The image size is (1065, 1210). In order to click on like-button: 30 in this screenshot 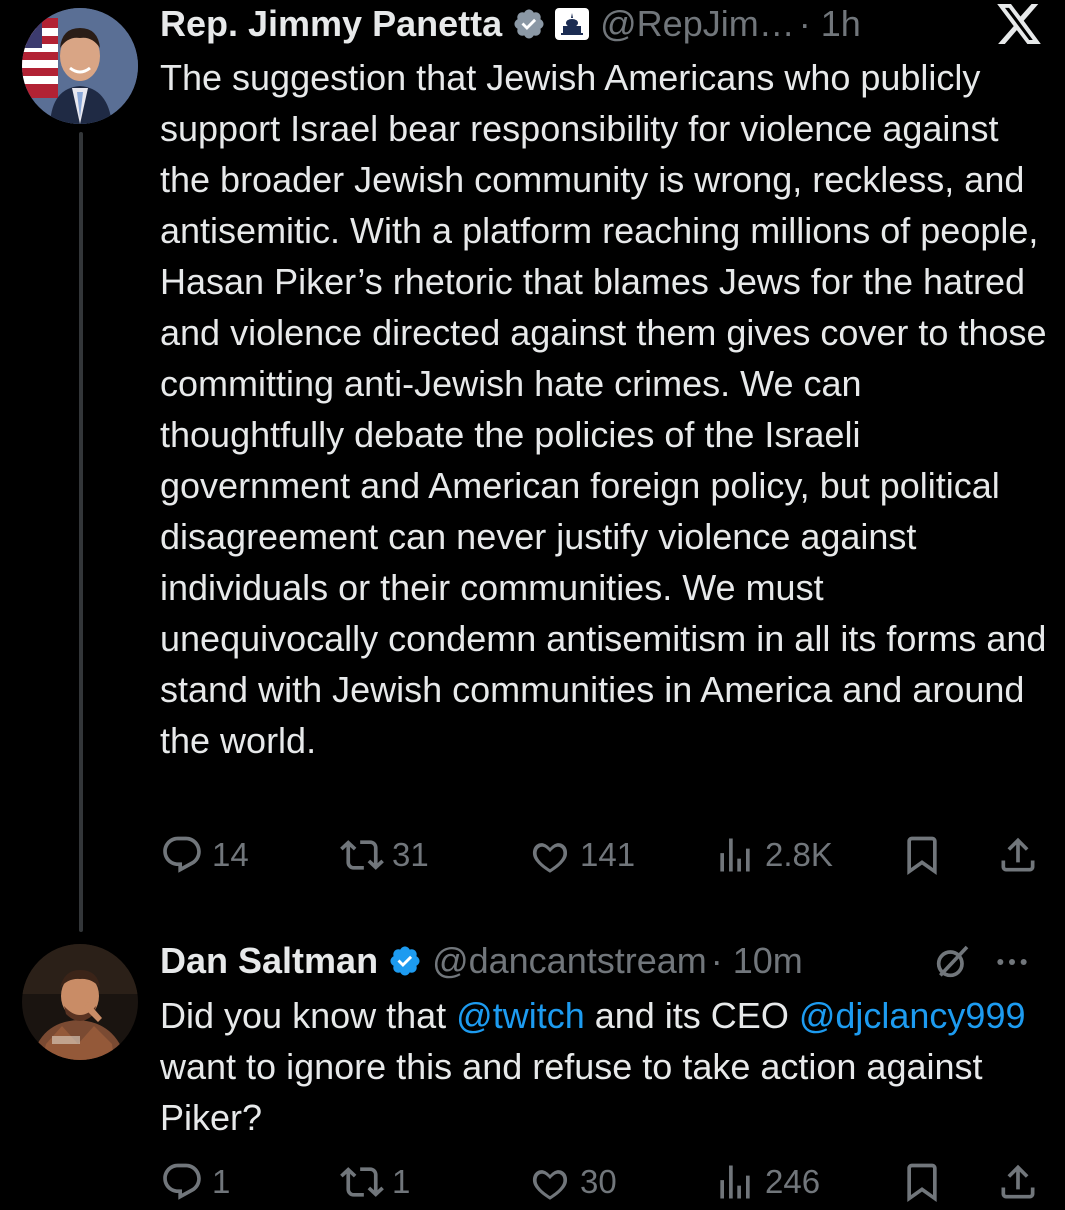, I will do `click(572, 1182)`.